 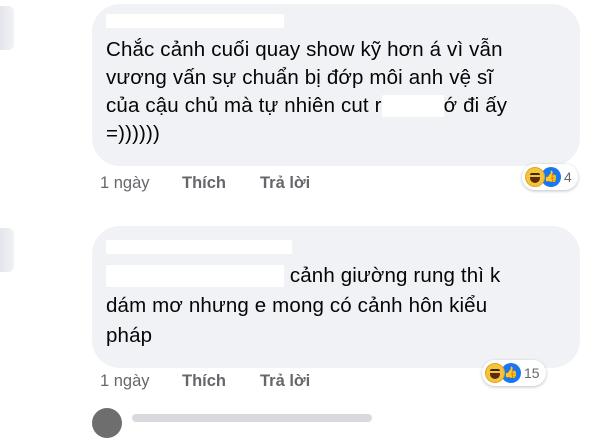 What do you see at coordinates (485, 105) in the screenshot?
I see `comment-text-fragment: đi ấy` at bounding box center [485, 105].